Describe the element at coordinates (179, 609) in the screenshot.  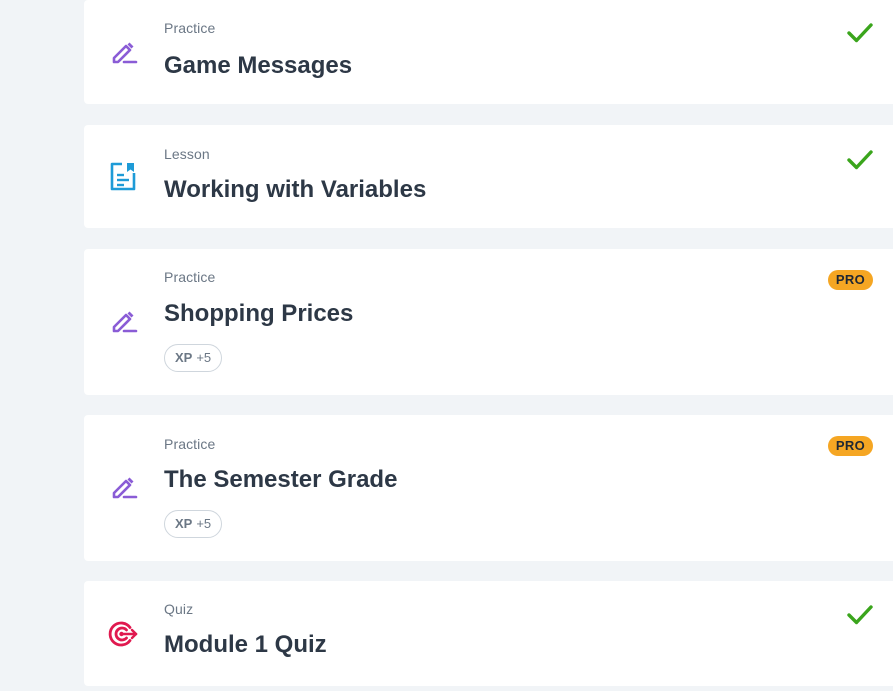
I see `item-type: Quiz` at that location.